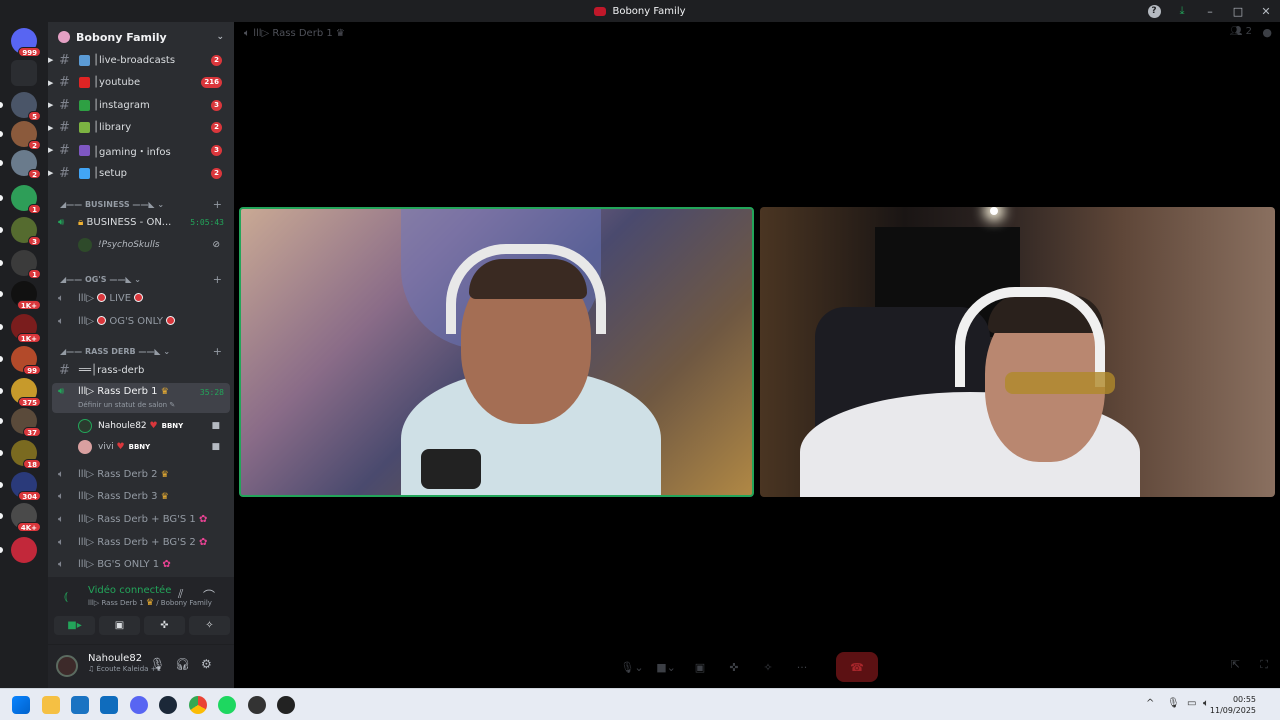 This screenshot has width=1280, height=720. What do you see at coordinates (857, 667) in the screenshot?
I see `hang-up-button: ☎` at bounding box center [857, 667].